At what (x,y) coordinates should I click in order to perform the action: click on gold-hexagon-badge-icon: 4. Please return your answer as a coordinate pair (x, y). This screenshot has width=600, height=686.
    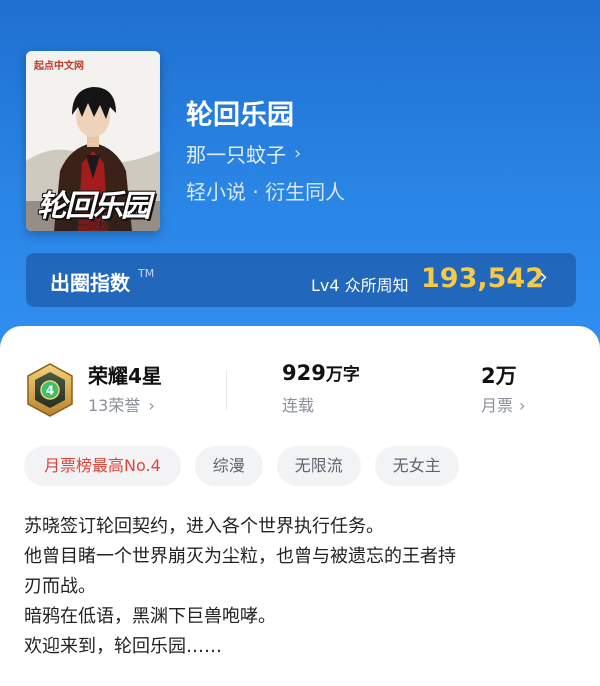
    Looking at the image, I should click on (50, 390).